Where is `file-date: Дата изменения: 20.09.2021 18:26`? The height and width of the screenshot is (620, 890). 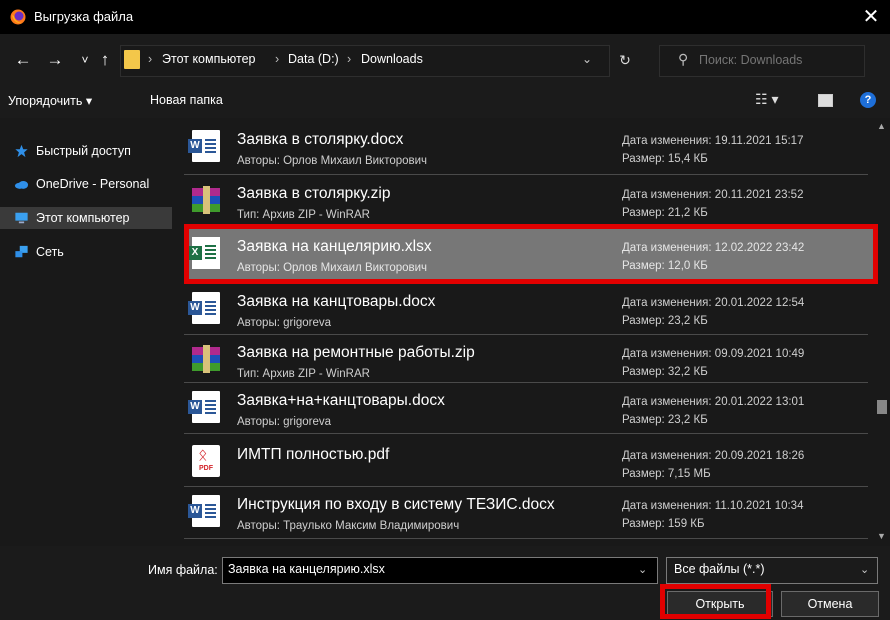
file-date: Дата изменения: 20.09.2021 18:26 is located at coordinates (713, 456).